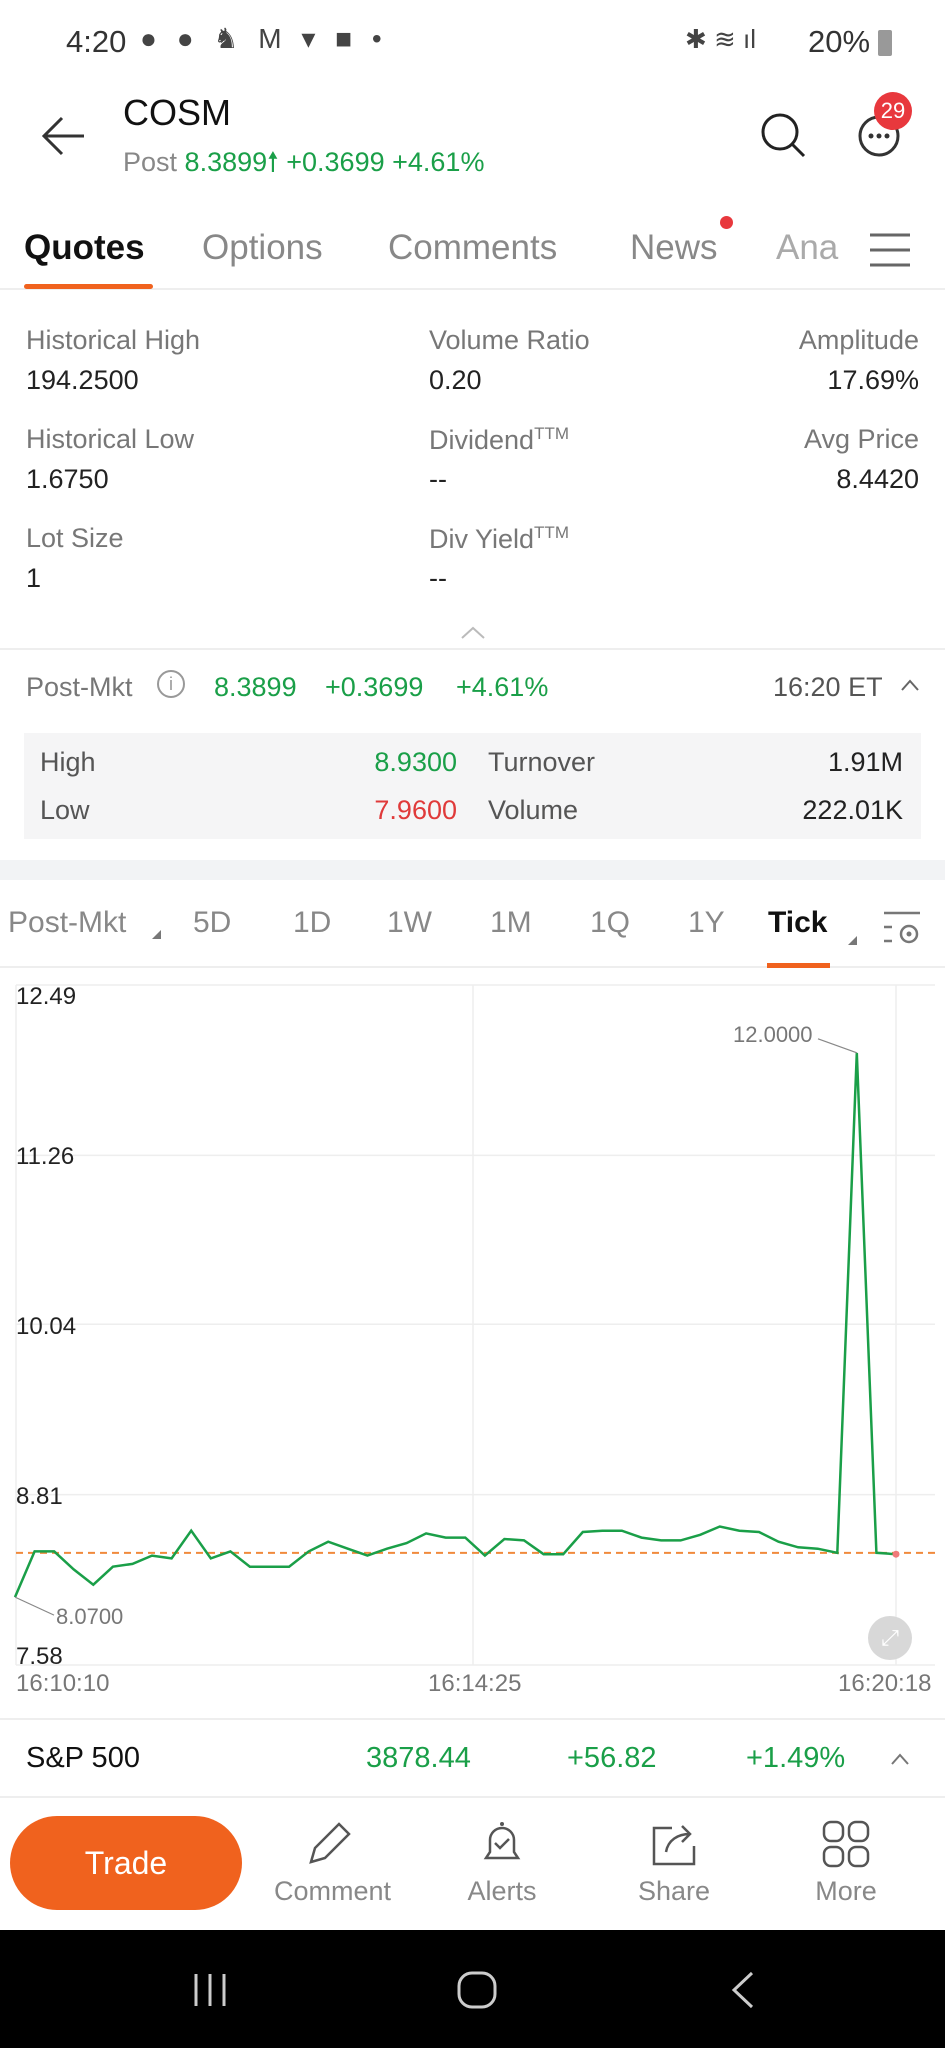  Describe the element at coordinates (438, 578) in the screenshot. I see `stat-value: --` at that location.